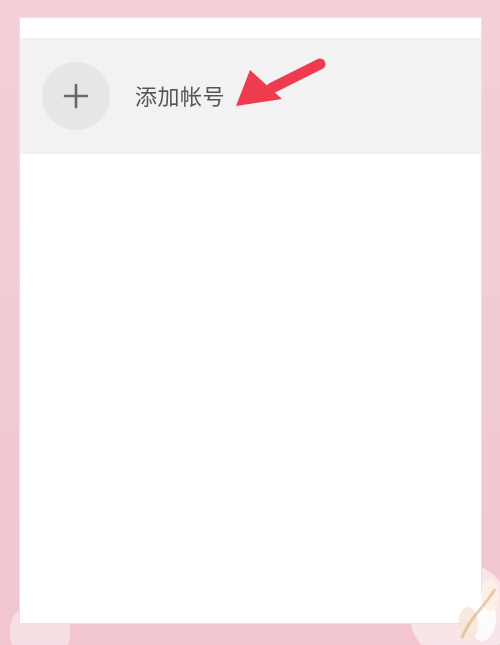  What do you see at coordinates (180, 96) in the screenshot?
I see `add-account-label: 添加帐号` at bounding box center [180, 96].